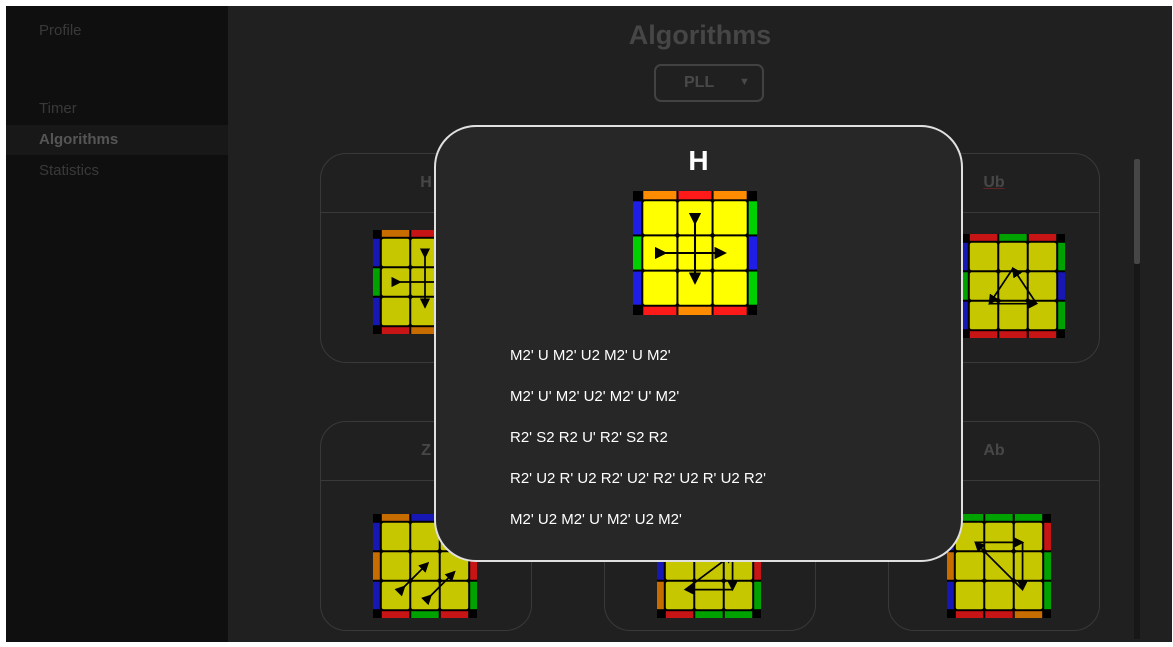  Describe the element at coordinates (590, 355) in the screenshot. I see `algorithm-1: M2' U M2' U2 M2' U M2'` at that location.